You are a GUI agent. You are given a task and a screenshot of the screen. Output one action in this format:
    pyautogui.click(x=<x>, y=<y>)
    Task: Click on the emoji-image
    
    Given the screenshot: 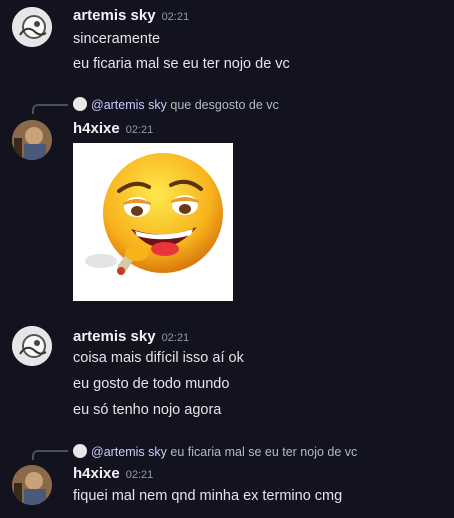 What is the action you would take?
    pyautogui.click(x=153, y=222)
    